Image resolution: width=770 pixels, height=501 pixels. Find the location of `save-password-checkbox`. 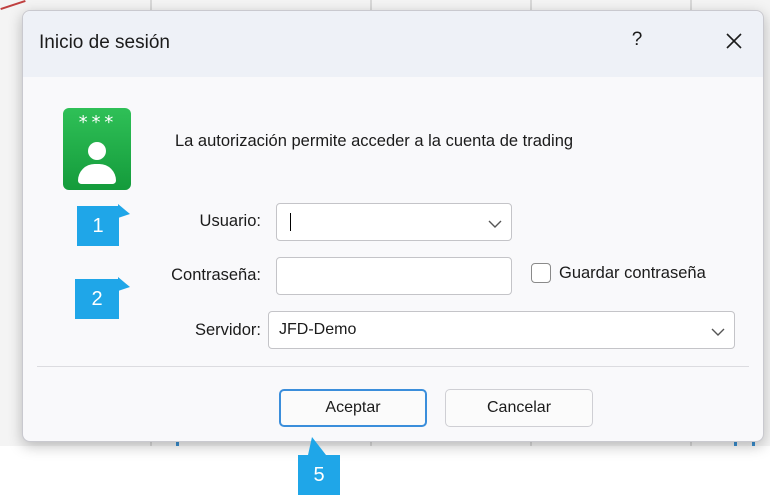

save-password-checkbox is located at coordinates (541, 273).